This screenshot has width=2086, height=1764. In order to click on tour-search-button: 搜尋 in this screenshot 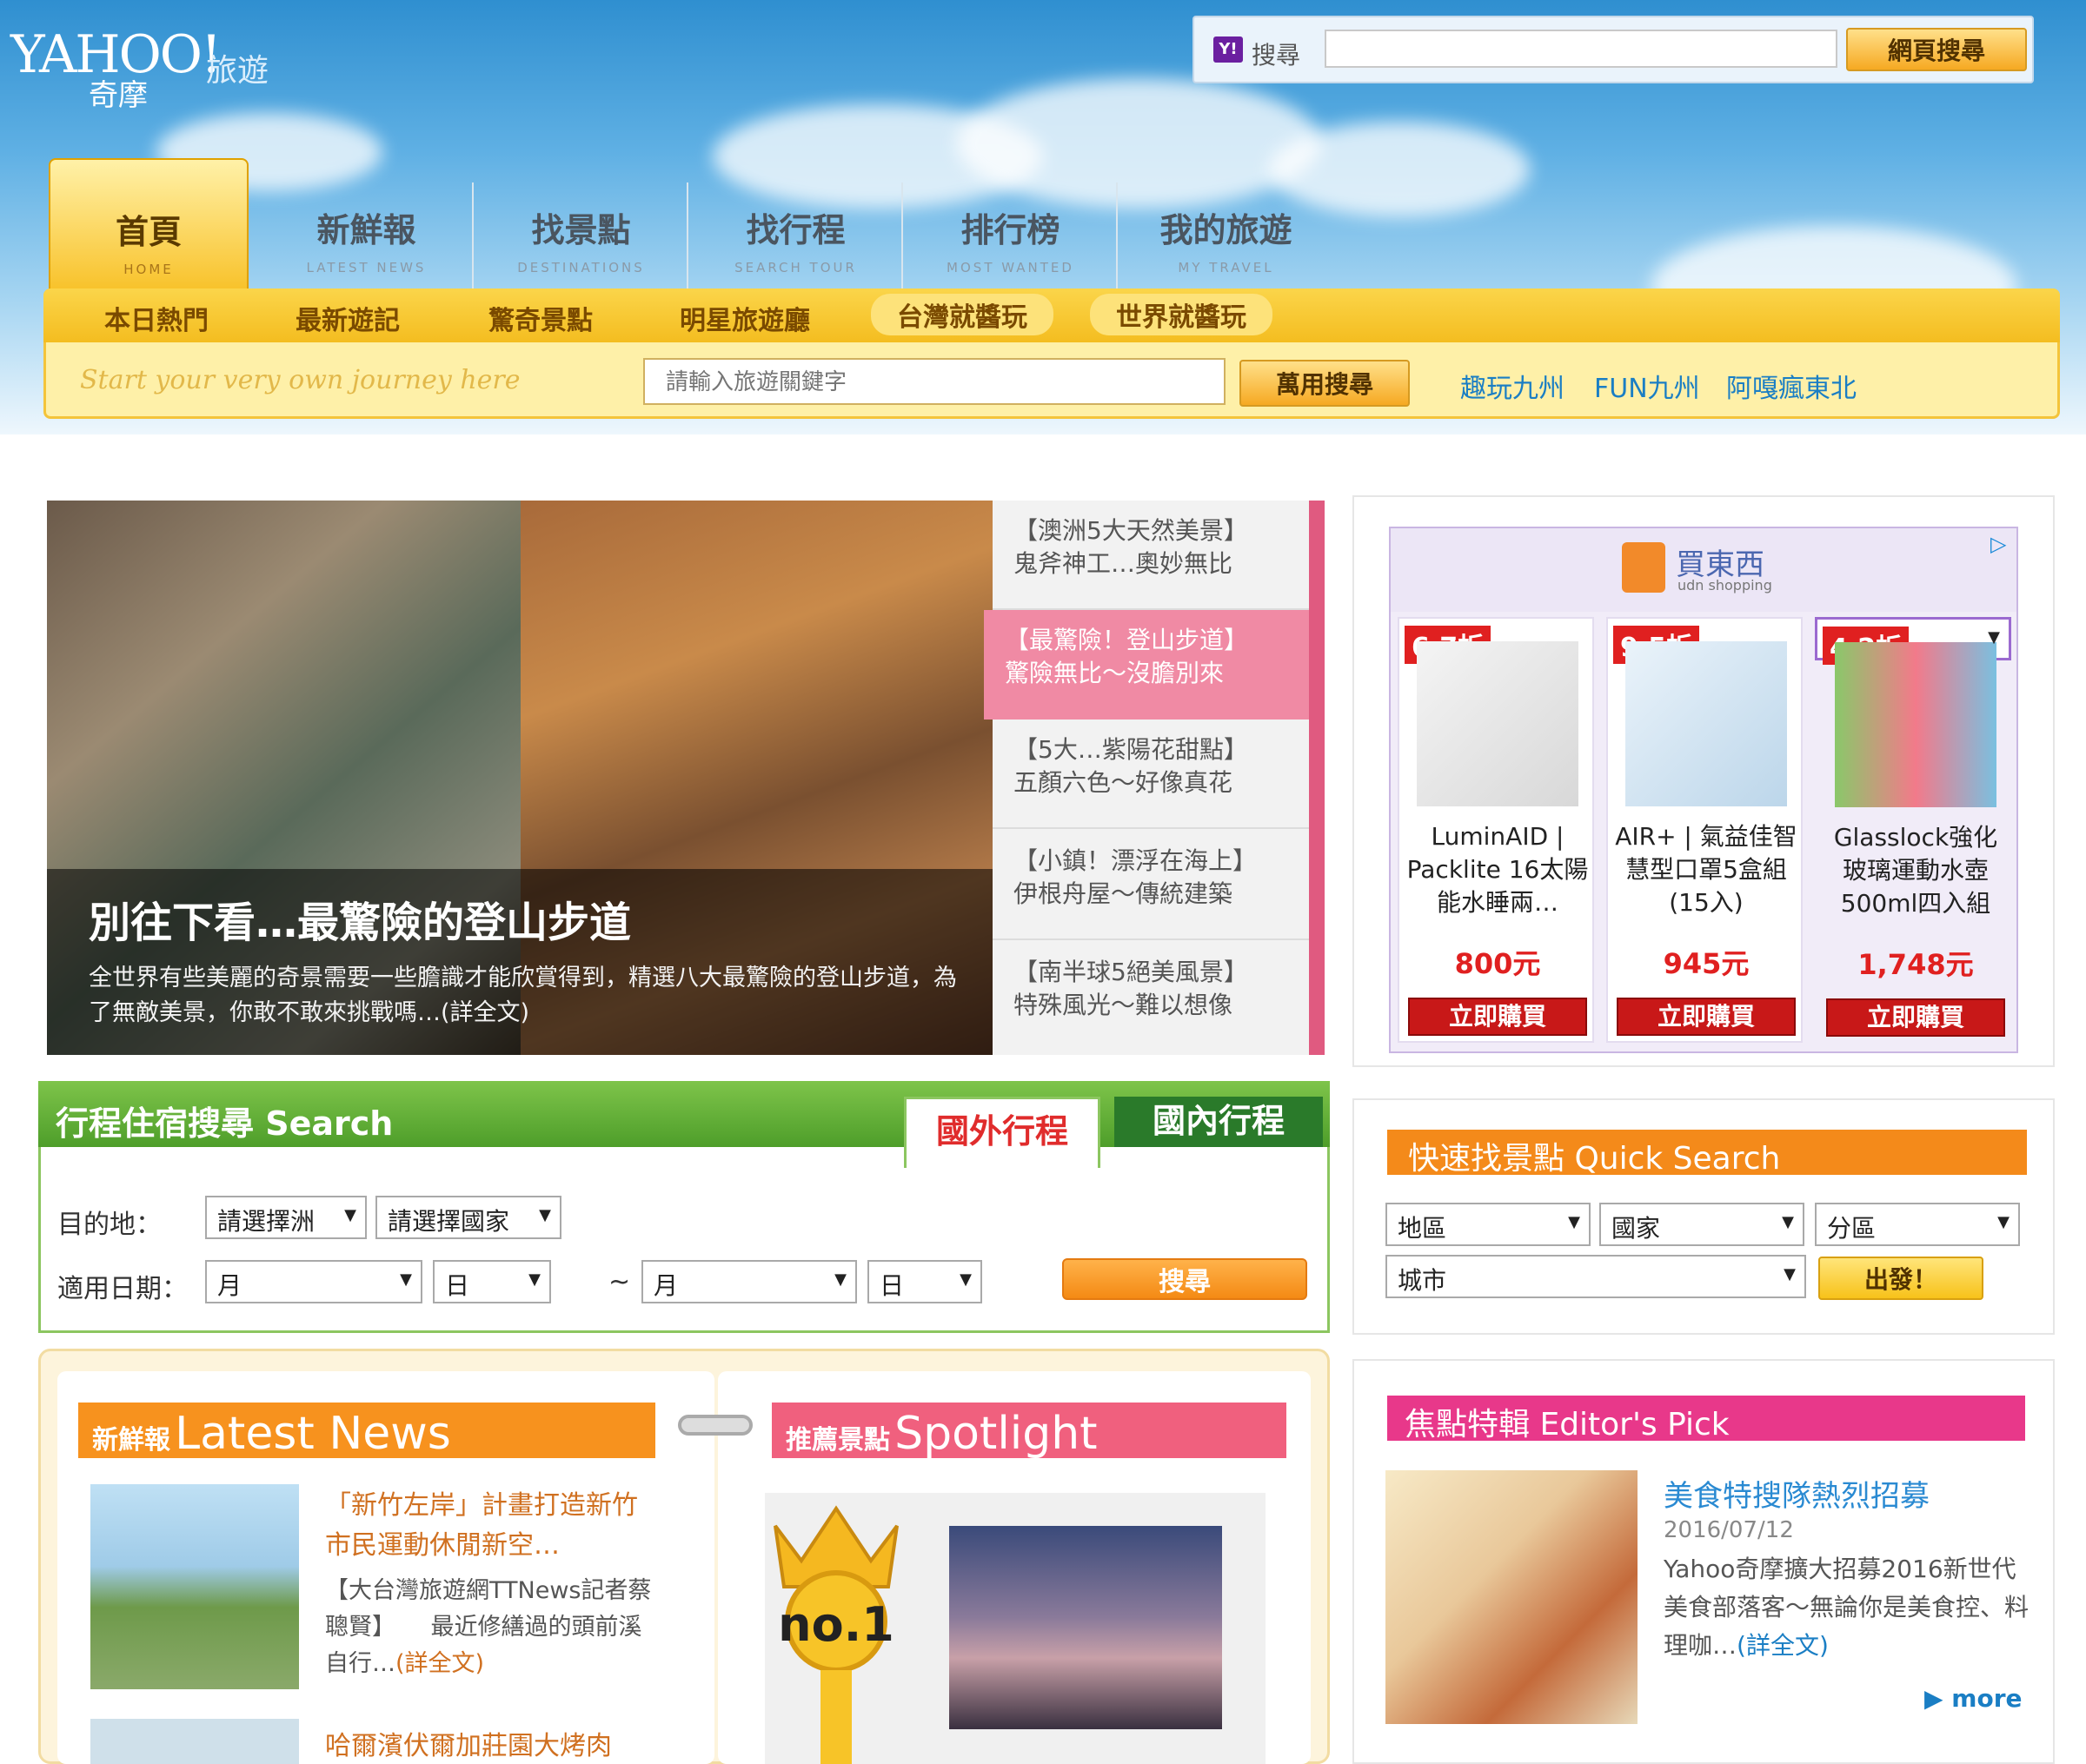, I will do `click(1184, 1279)`.